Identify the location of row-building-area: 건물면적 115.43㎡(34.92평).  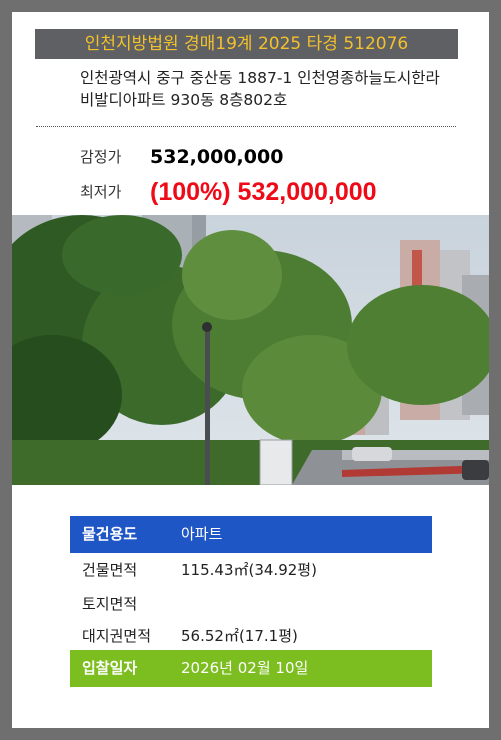
(251, 570).